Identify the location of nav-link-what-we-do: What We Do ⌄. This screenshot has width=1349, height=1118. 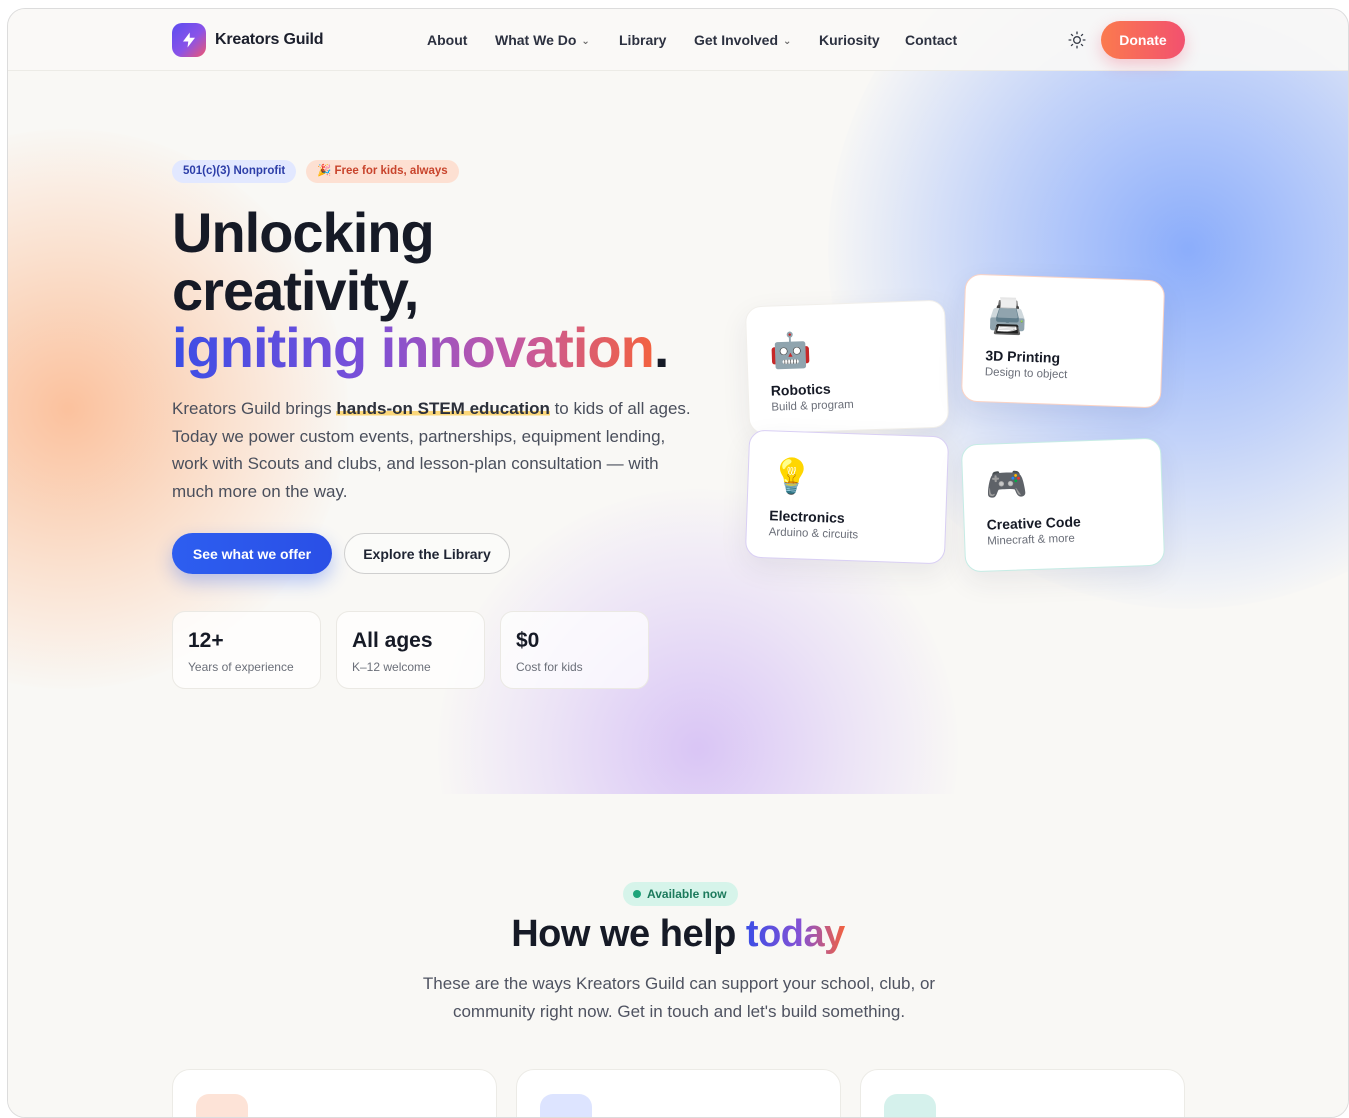
(542, 40).